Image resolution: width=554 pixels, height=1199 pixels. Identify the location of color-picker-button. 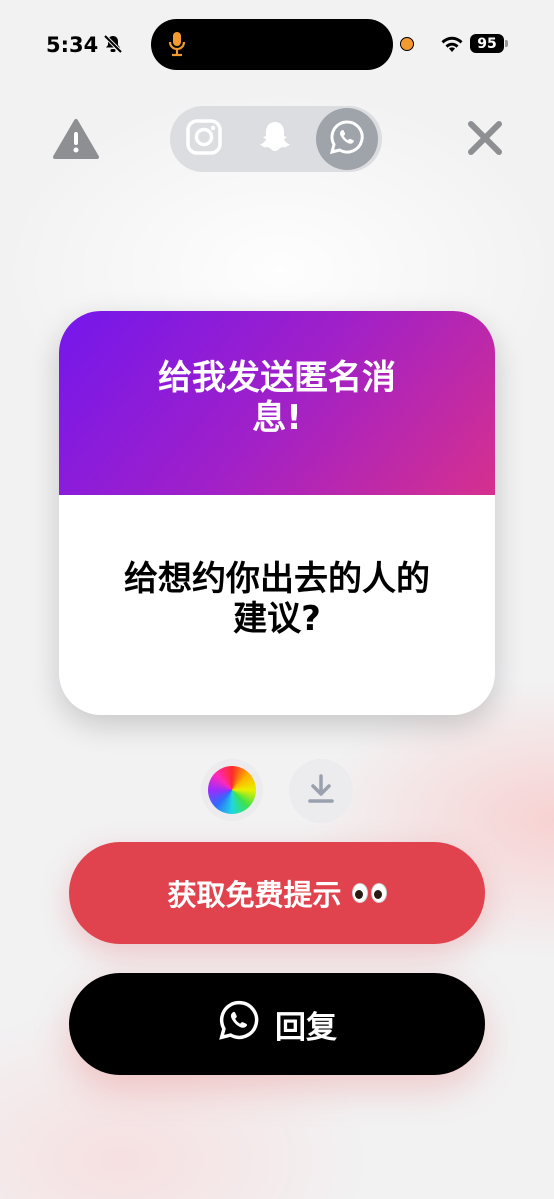
(232, 790).